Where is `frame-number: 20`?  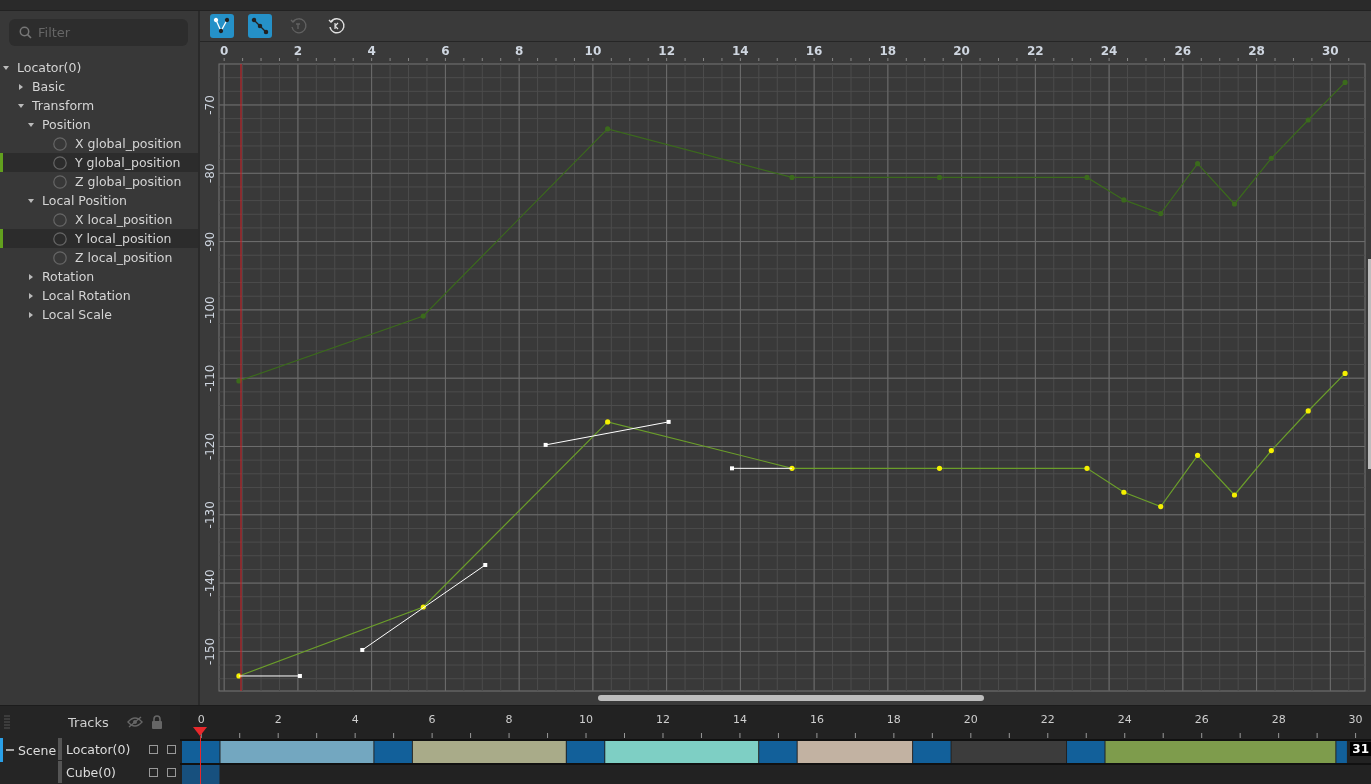
frame-number: 20 is located at coordinates (970, 719).